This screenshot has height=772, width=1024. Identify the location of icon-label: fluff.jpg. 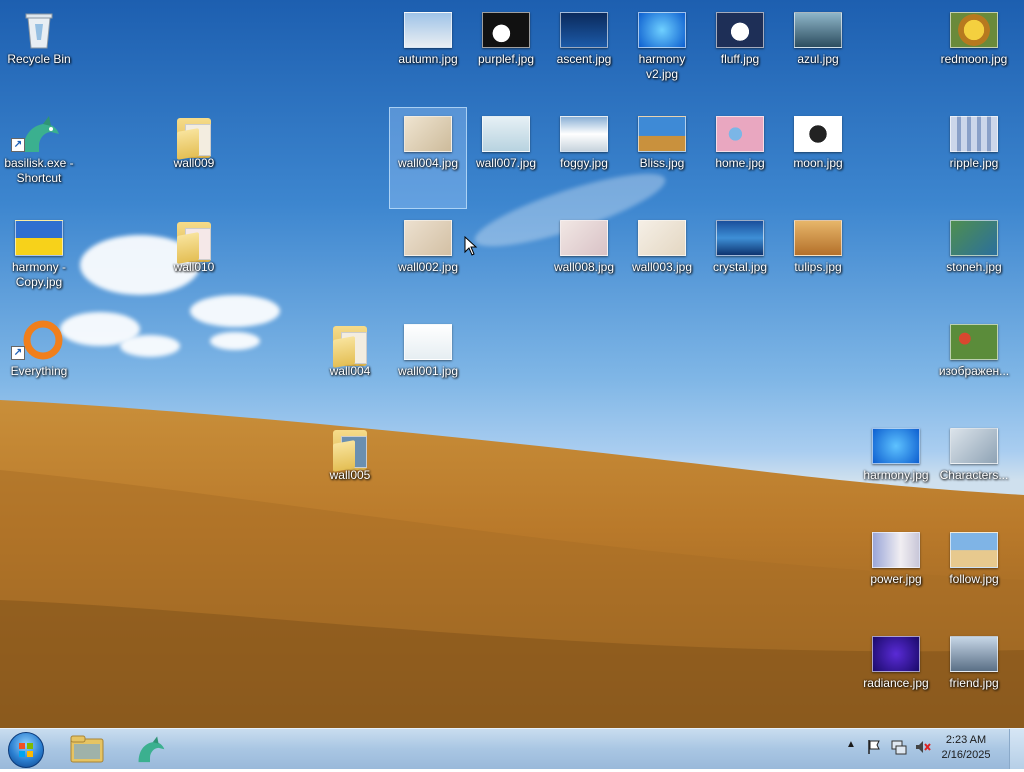
(740, 59).